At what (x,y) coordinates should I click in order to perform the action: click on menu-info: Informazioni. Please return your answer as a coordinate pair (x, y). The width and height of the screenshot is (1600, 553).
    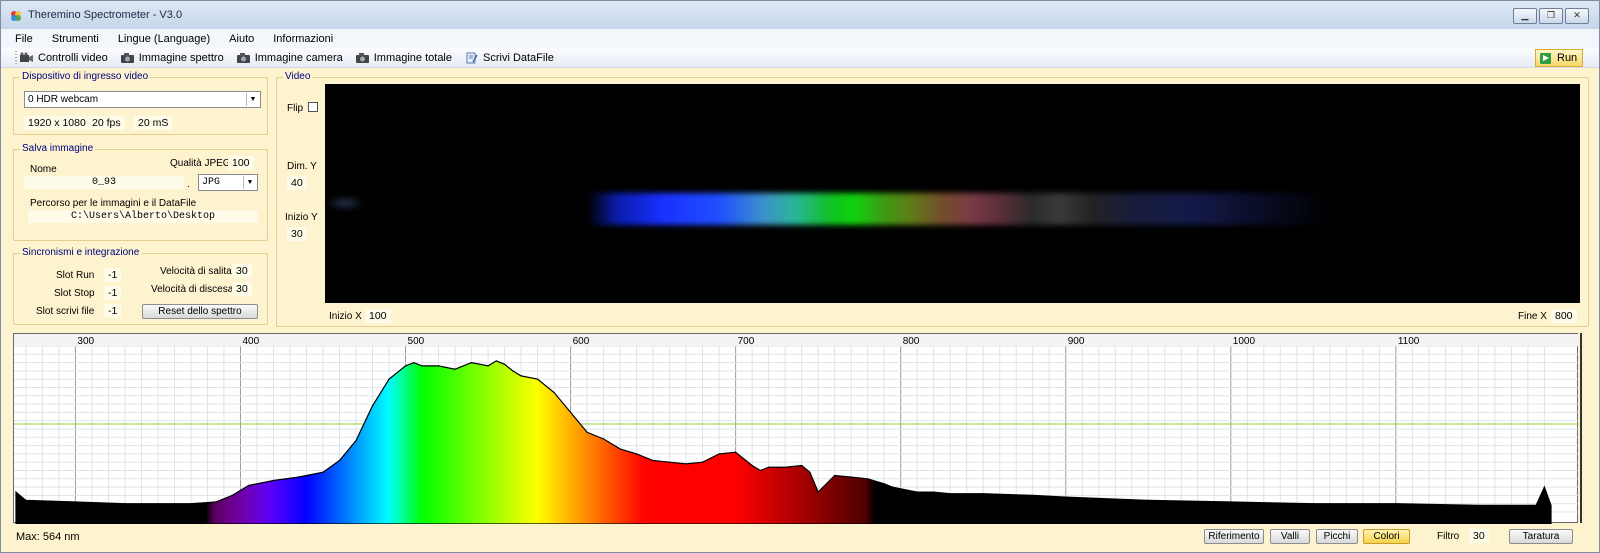
    Looking at the image, I should click on (303, 39).